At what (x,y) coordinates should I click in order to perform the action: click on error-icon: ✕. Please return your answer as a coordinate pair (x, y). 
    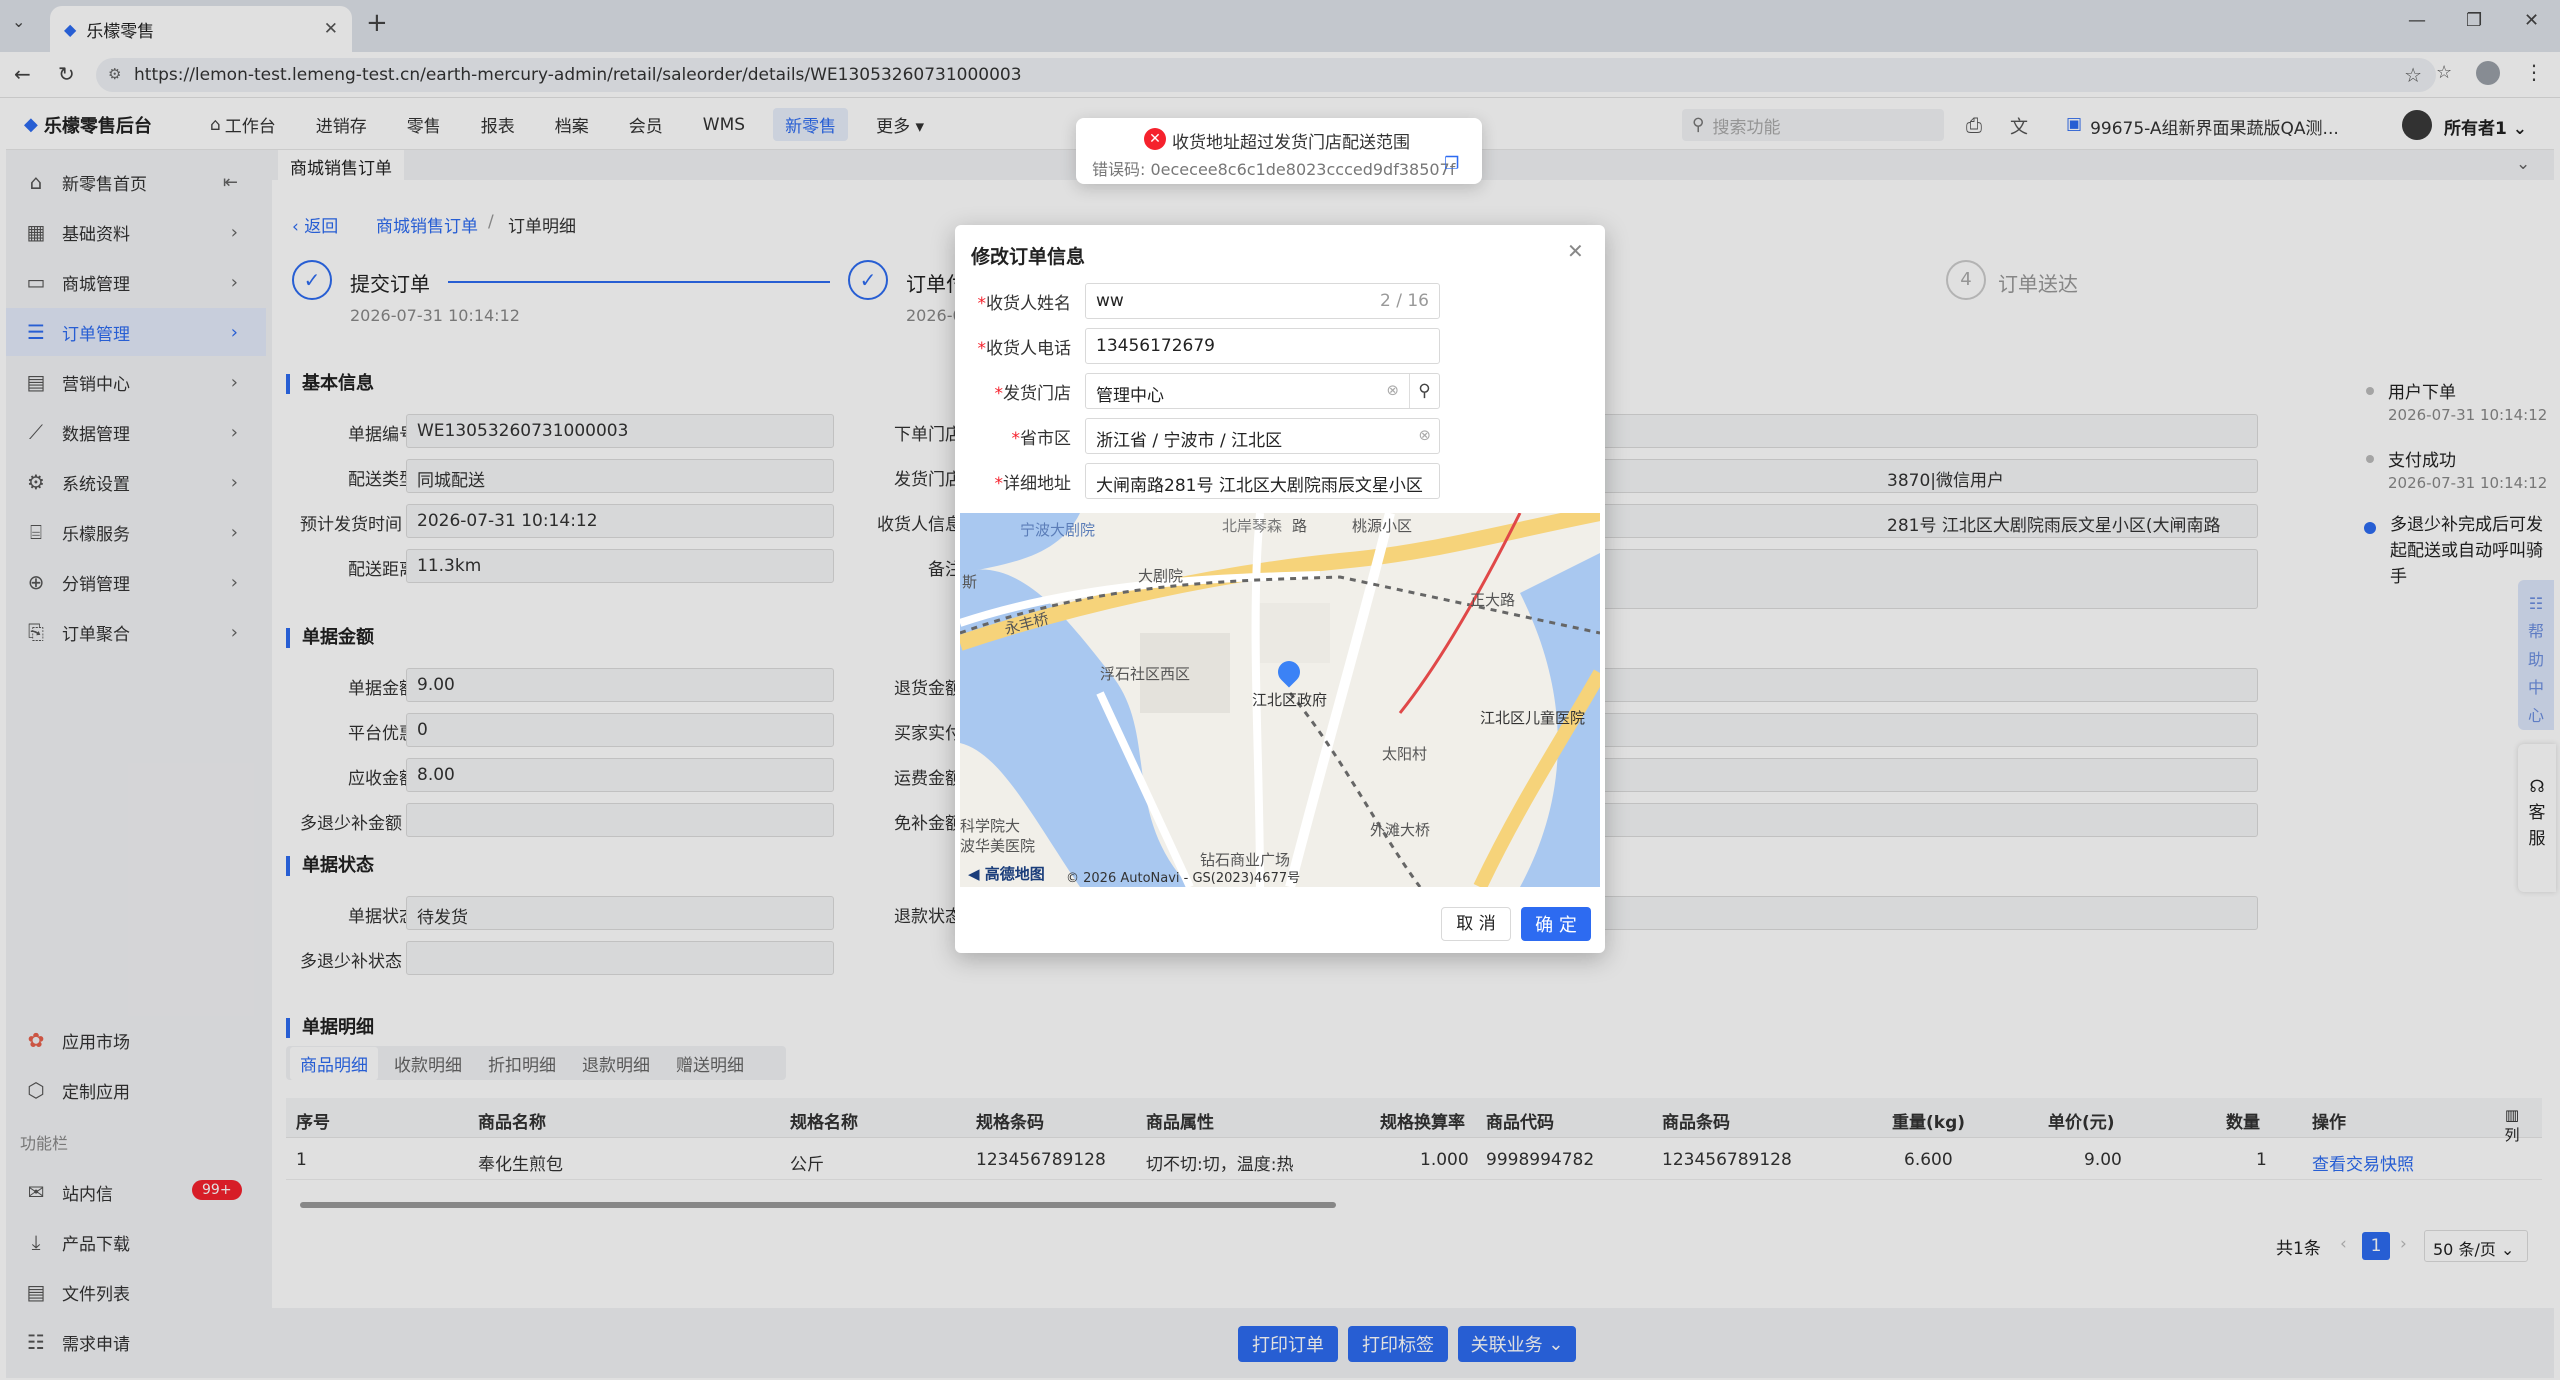
    Looking at the image, I should click on (1155, 139).